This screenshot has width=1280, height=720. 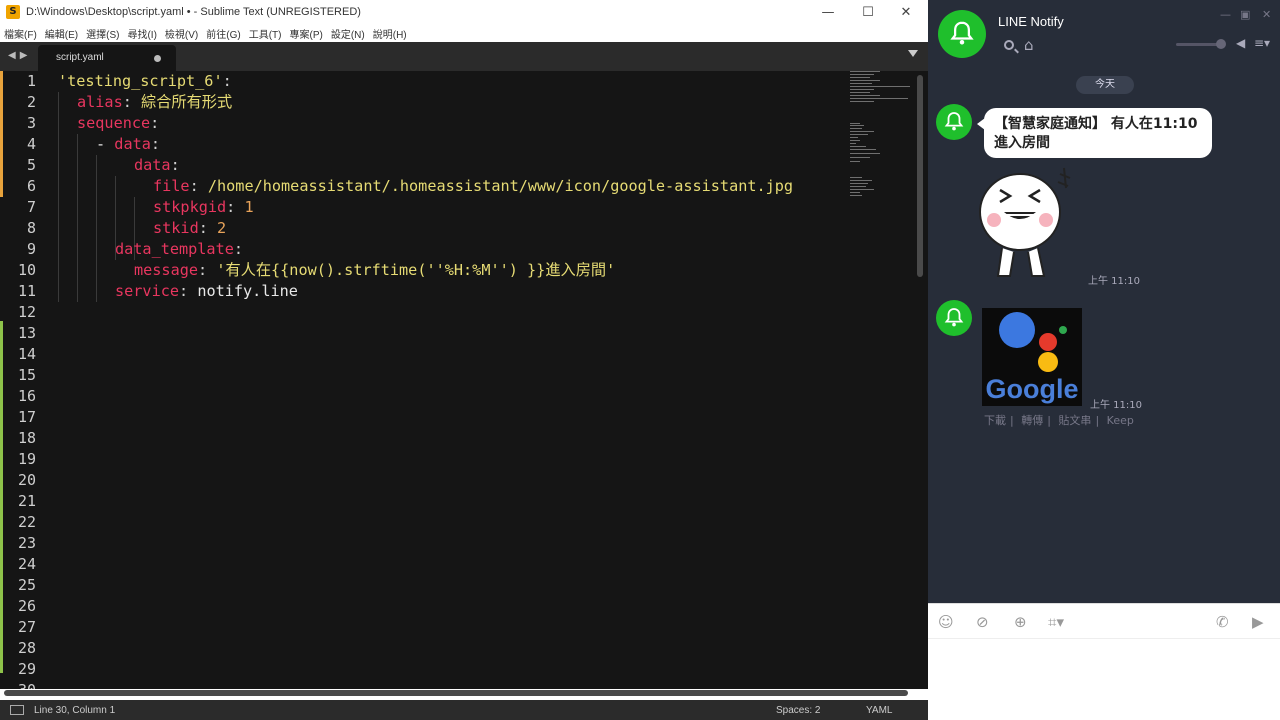 What do you see at coordinates (1104, 679) in the screenshot?
I see `message-input` at bounding box center [1104, 679].